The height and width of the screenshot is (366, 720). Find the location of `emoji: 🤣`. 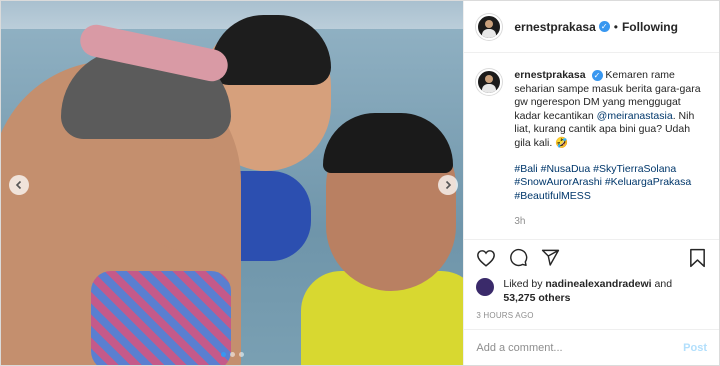

emoji: 🤣 is located at coordinates (562, 142).